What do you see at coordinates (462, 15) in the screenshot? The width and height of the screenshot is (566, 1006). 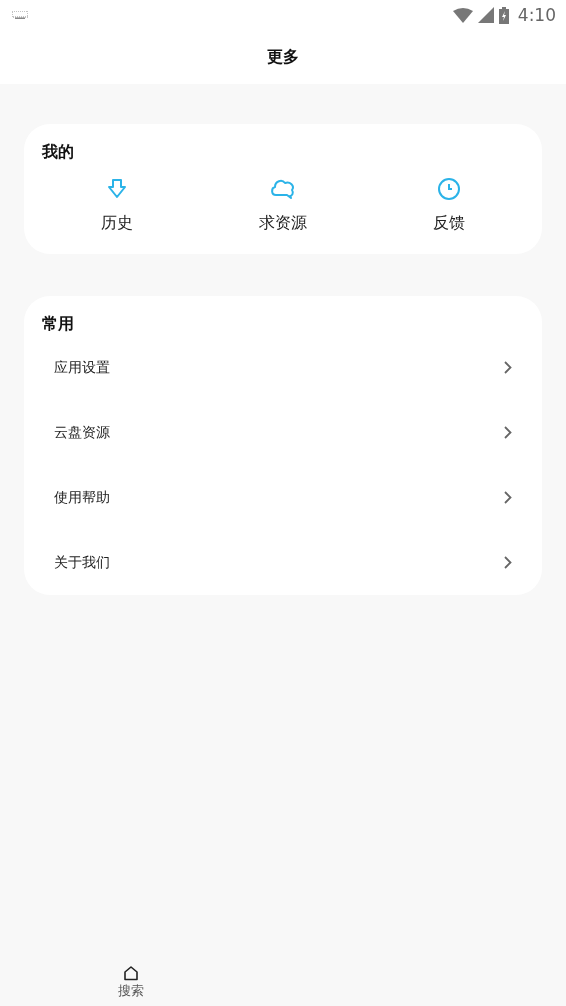 I see `wifi-icon` at bounding box center [462, 15].